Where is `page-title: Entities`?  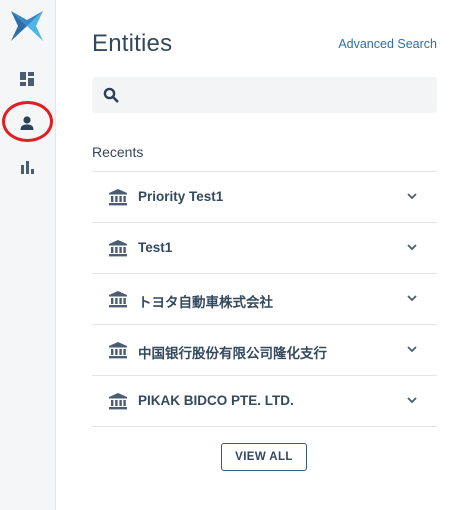
page-title: Entities is located at coordinates (132, 43).